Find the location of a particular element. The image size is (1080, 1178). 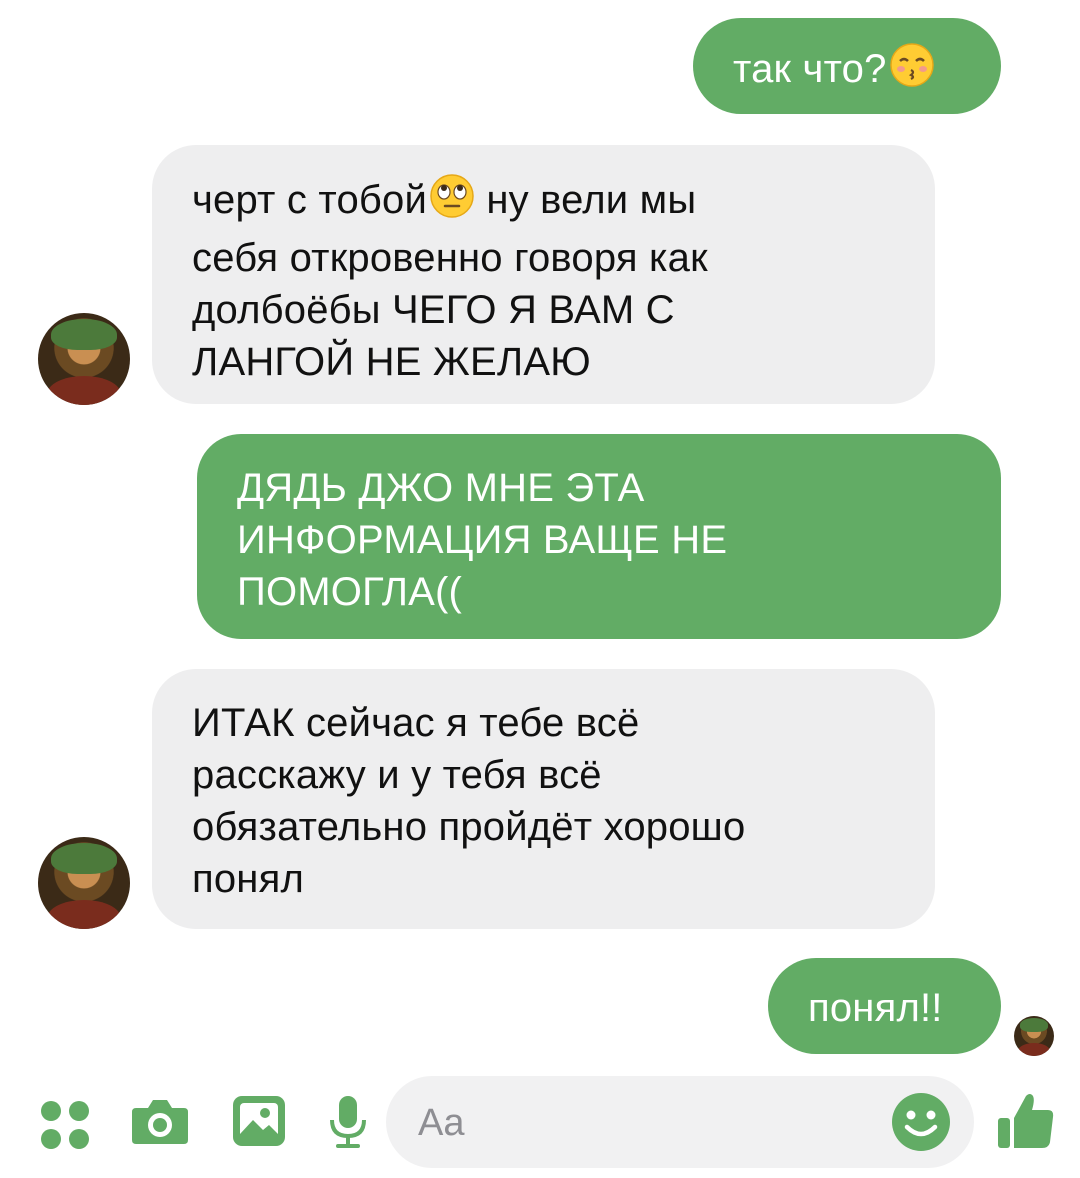

menu-dots-icon is located at coordinates (65, 1125).